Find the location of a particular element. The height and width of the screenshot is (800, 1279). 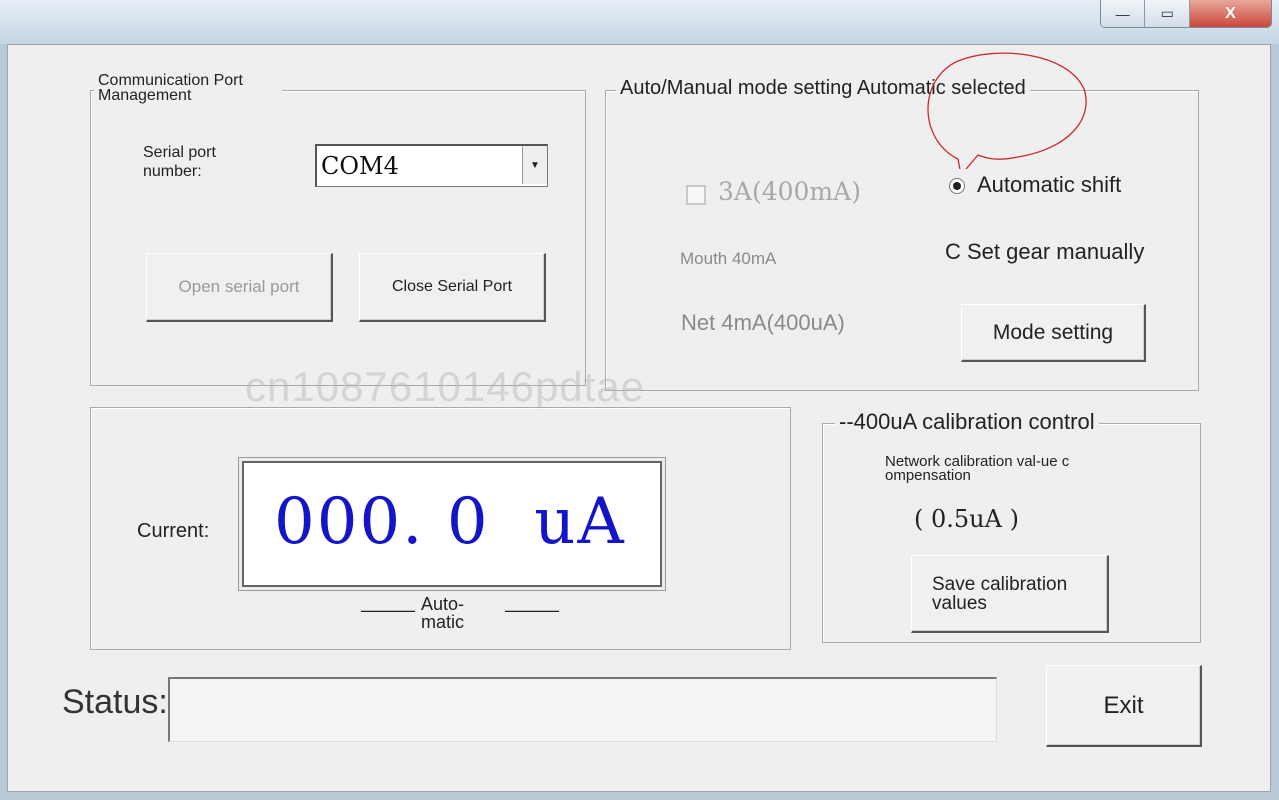

serial-port-value: COM4 is located at coordinates (360, 166).